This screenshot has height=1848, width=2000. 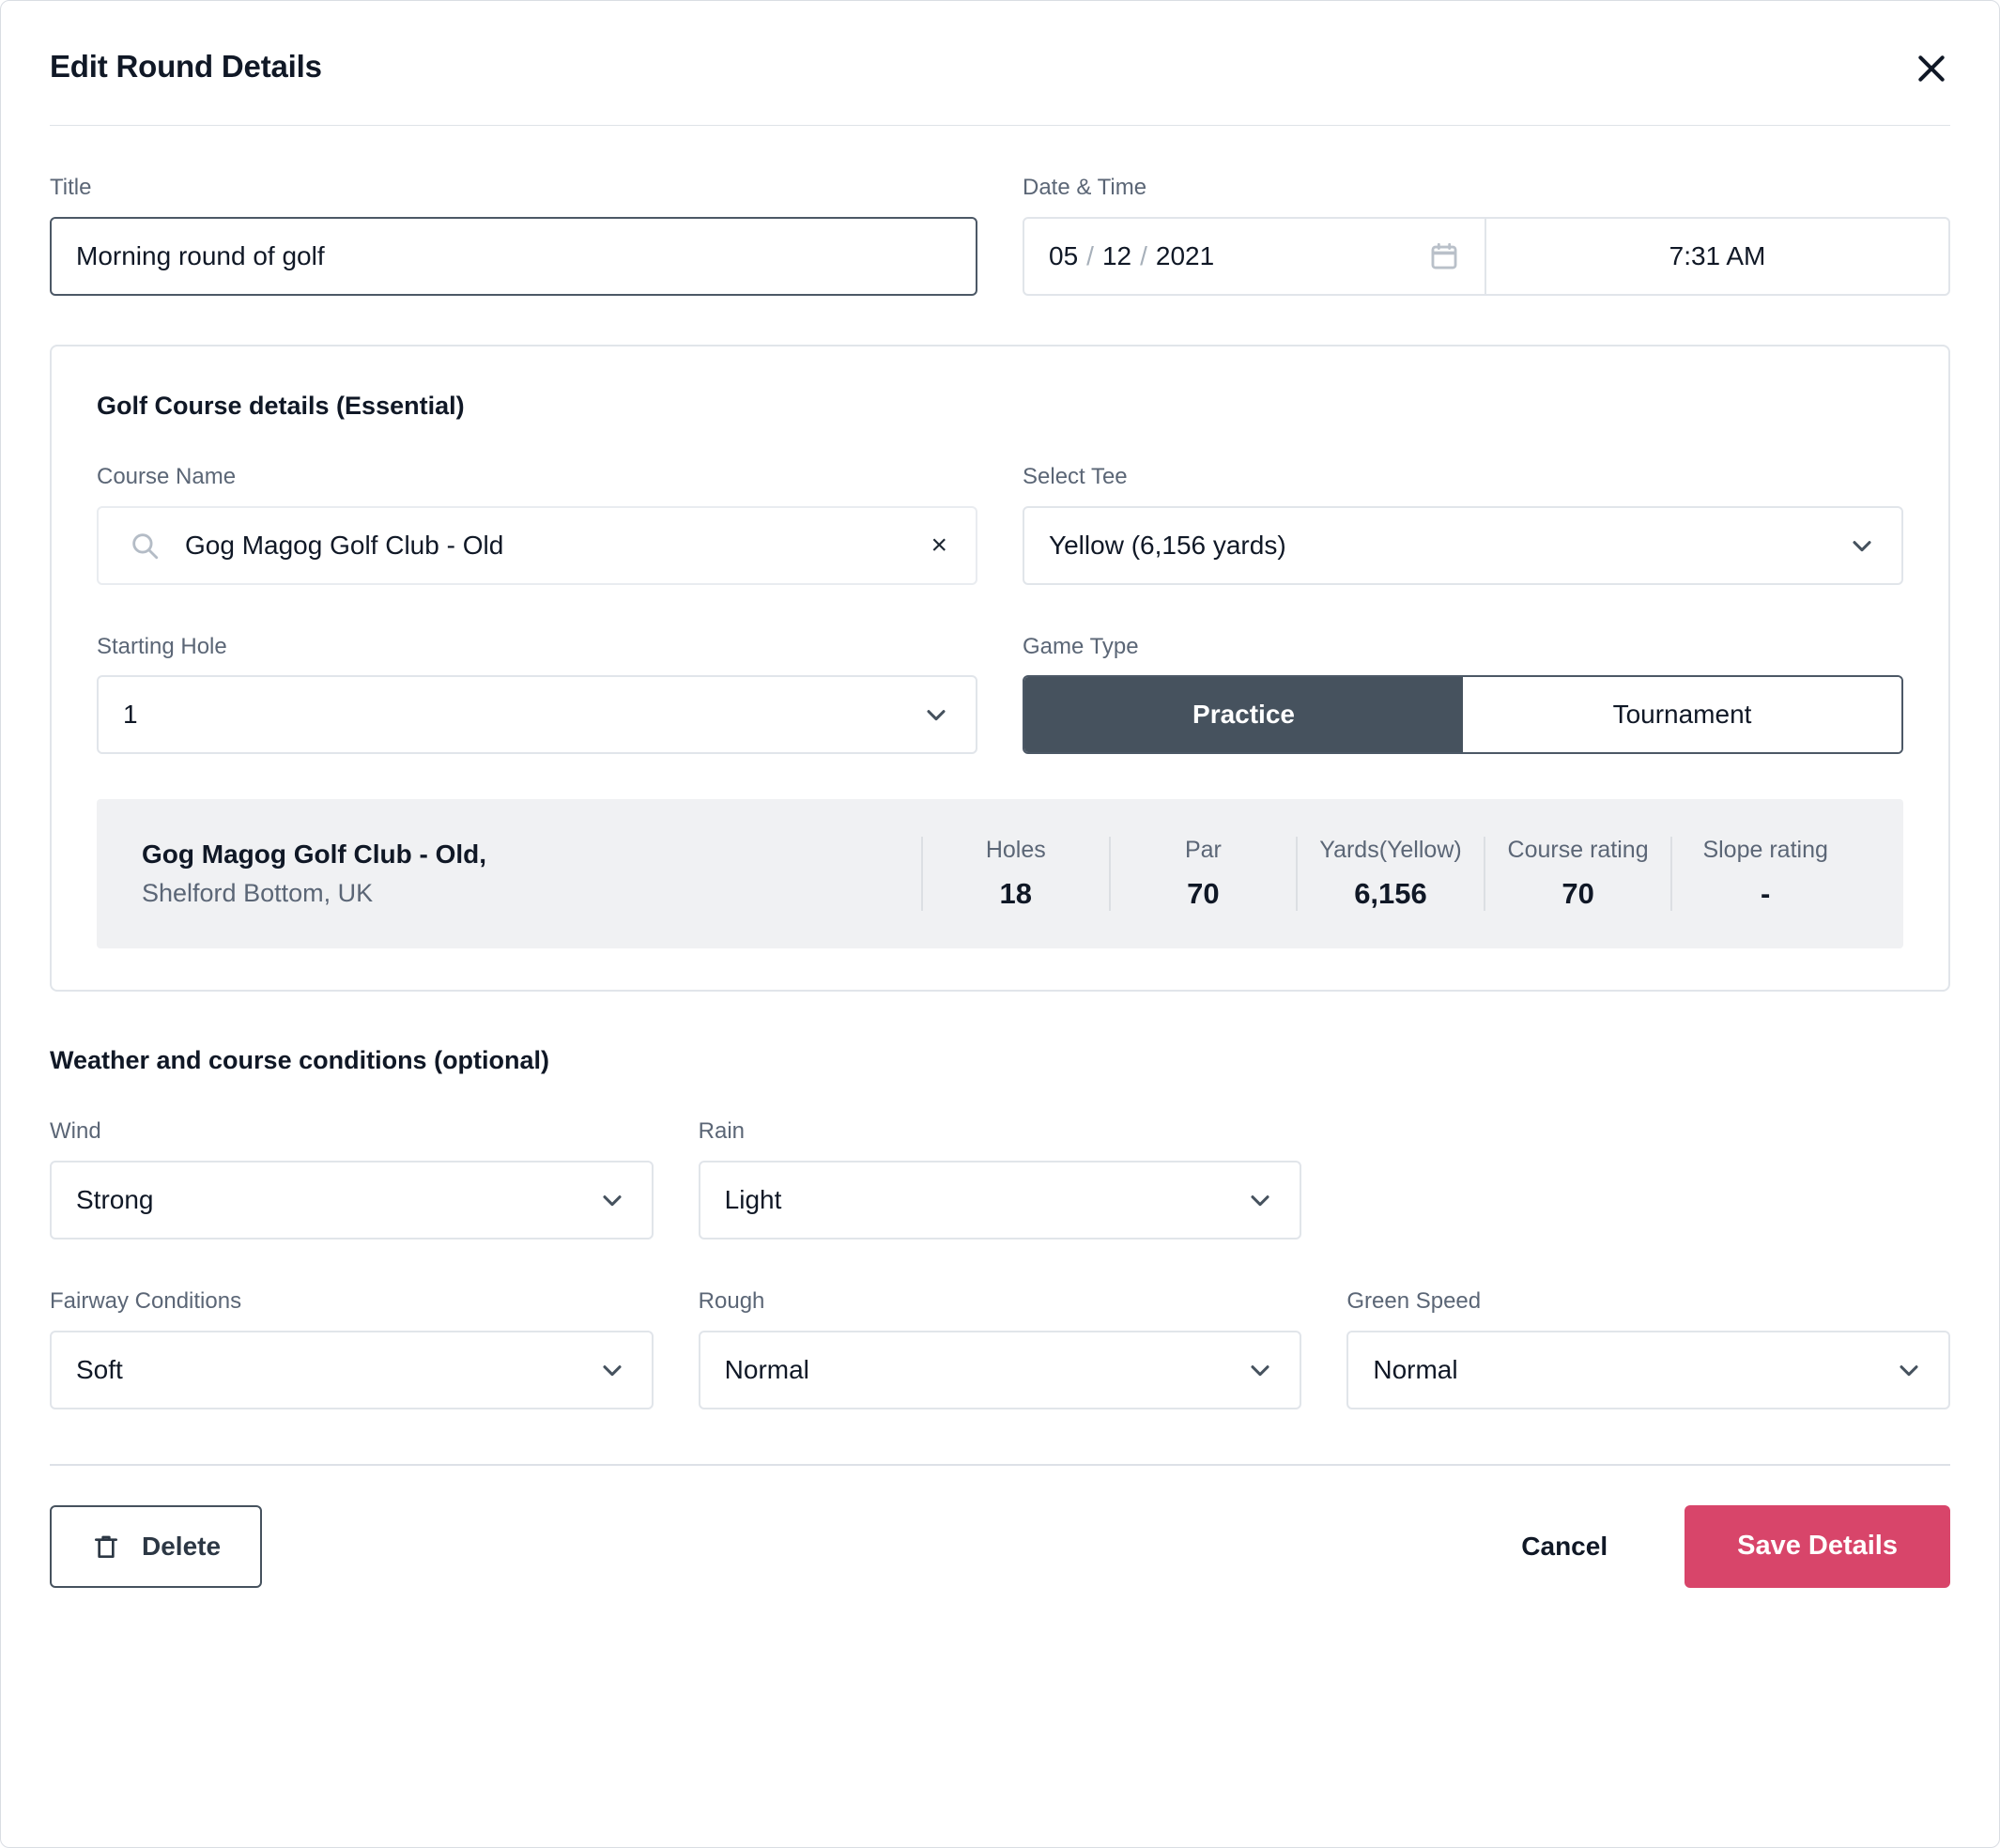 What do you see at coordinates (1578, 850) in the screenshot?
I see `stat-course-rating-label: Course rating` at bounding box center [1578, 850].